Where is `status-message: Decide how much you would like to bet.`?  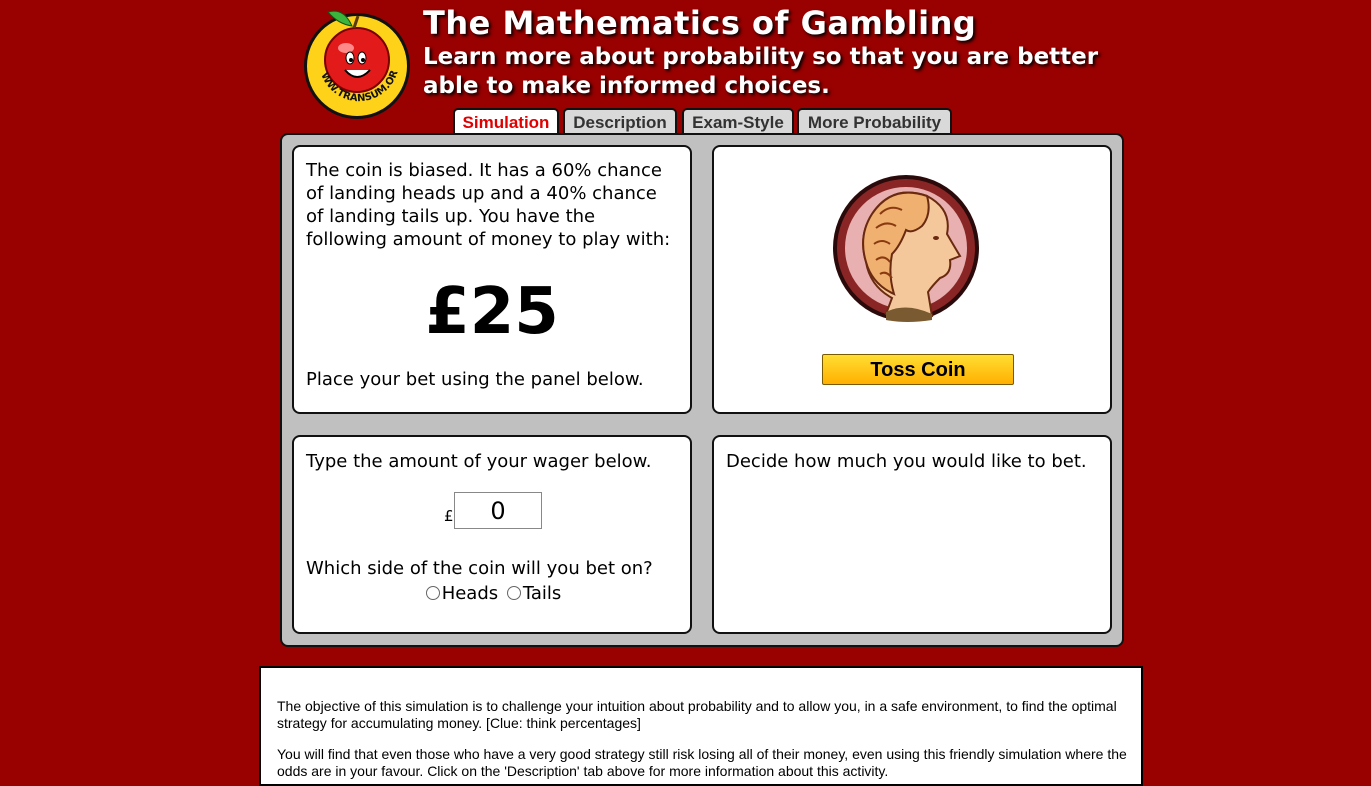
status-message: Decide how much you would like to bet. is located at coordinates (906, 461).